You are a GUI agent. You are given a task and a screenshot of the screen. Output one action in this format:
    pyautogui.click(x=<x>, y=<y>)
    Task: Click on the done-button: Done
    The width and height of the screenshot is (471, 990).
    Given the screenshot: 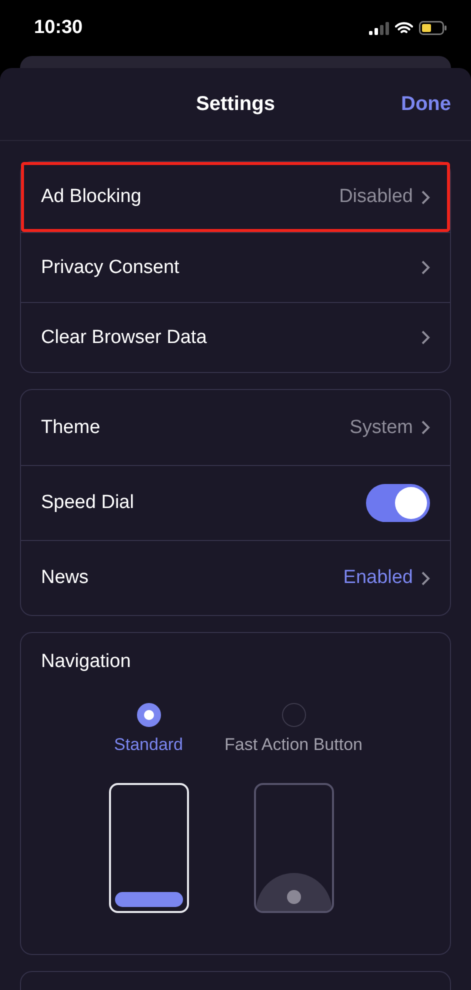 What is the action you would take?
    pyautogui.click(x=426, y=104)
    